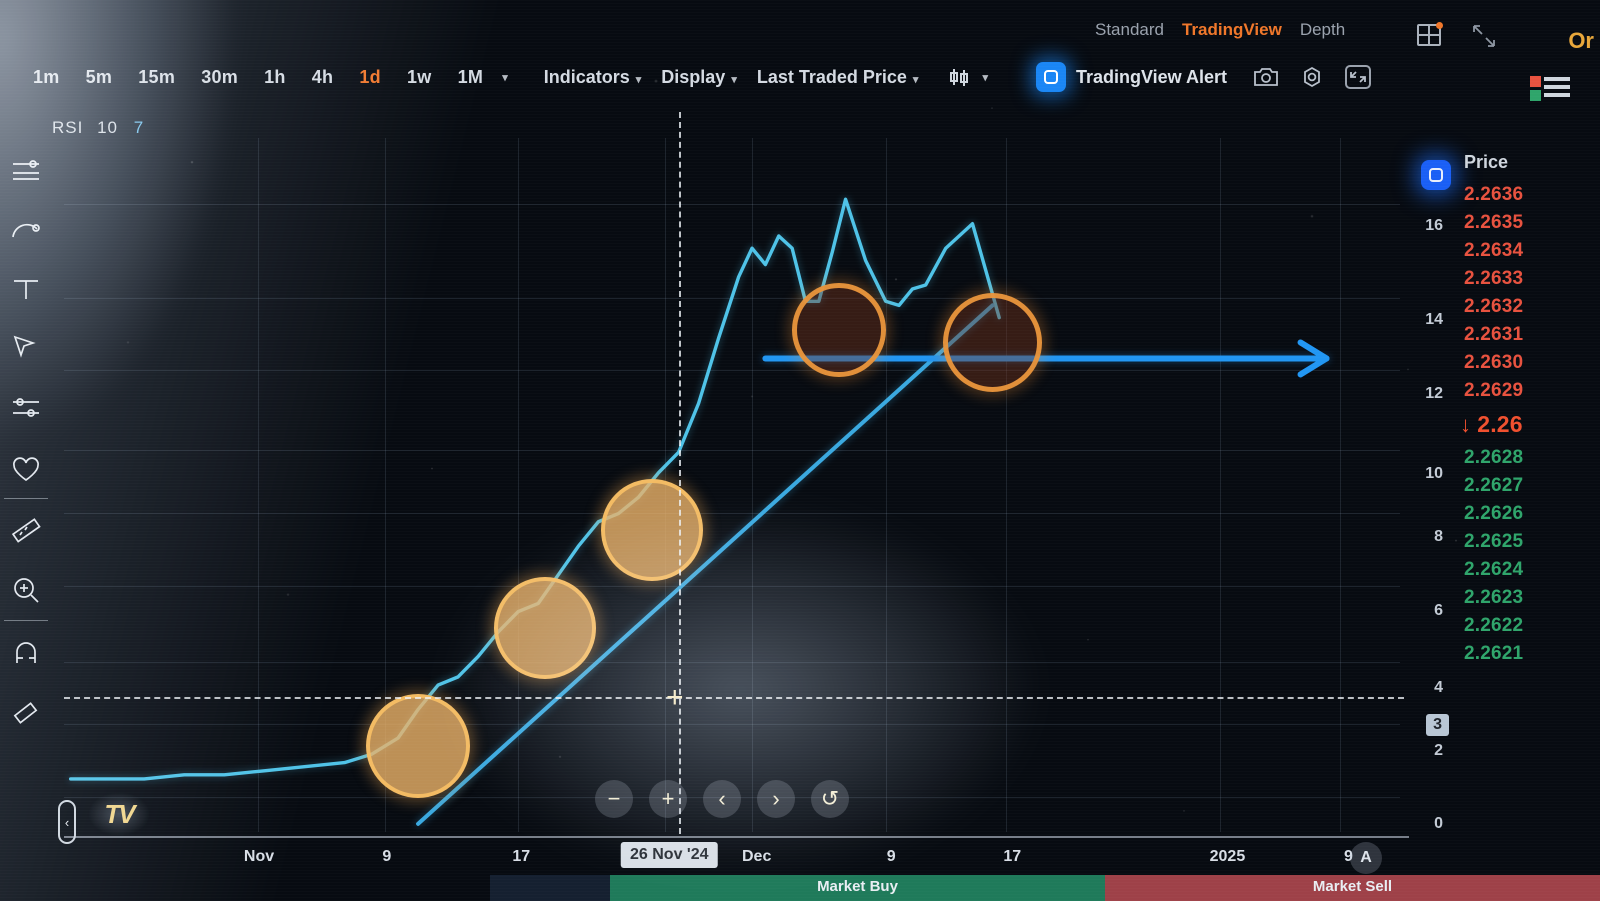 The height and width of the screenshot is (901, 1600). I want to click on chart-mode-tab-tradingview: TradingView, so click(1232, 30).